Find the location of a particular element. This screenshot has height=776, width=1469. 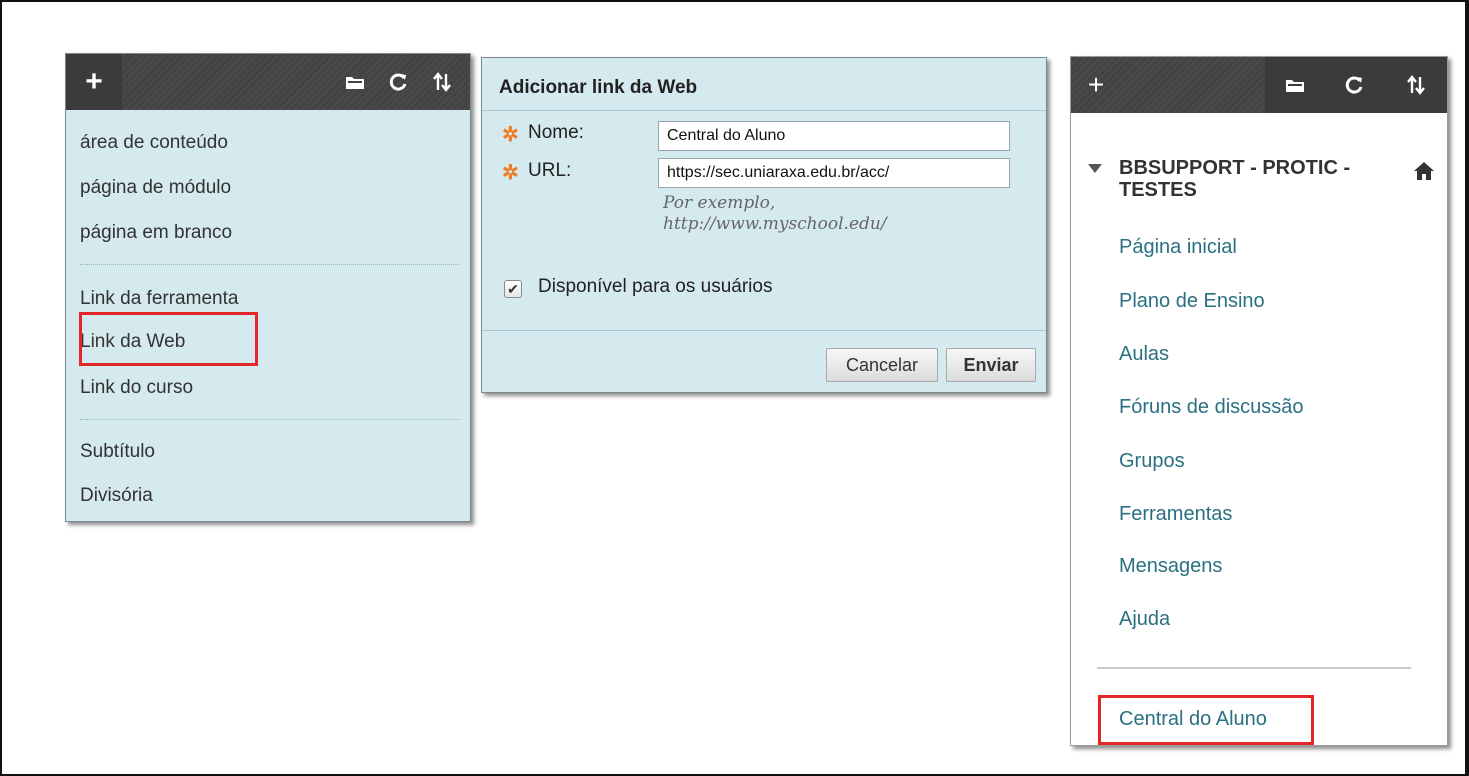

course-title: BBSUPPORT - PROTIC - TESTES is located at coordinates (1254, 179).